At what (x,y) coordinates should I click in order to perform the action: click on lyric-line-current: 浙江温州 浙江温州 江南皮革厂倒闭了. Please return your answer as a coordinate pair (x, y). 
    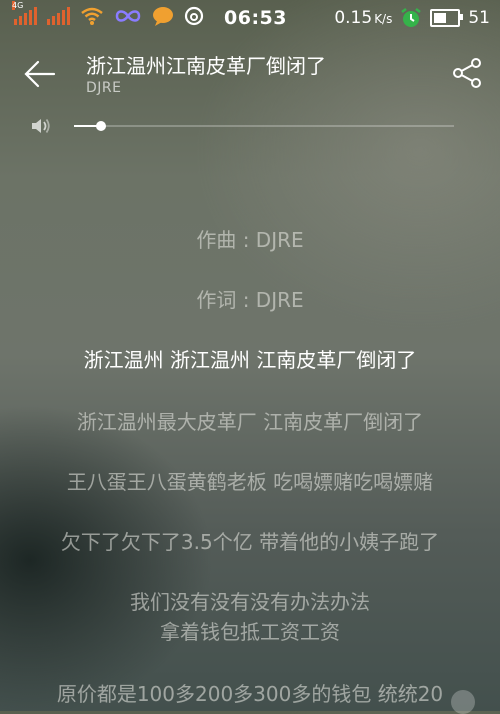
    Looking at the image, I should click on (250, 360).